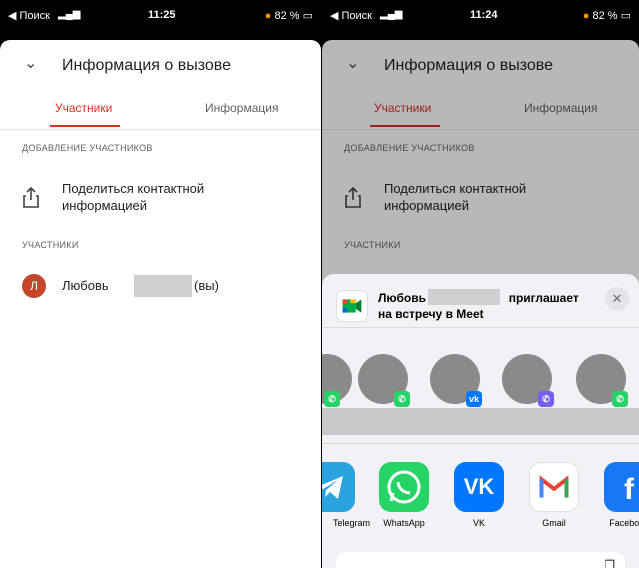 The width and height of the screenshot is (639, 568). What do you see at coordinates (351, 523) in the screenshot?
I see `app-label: Telegram` at bounding box center [351, 523].